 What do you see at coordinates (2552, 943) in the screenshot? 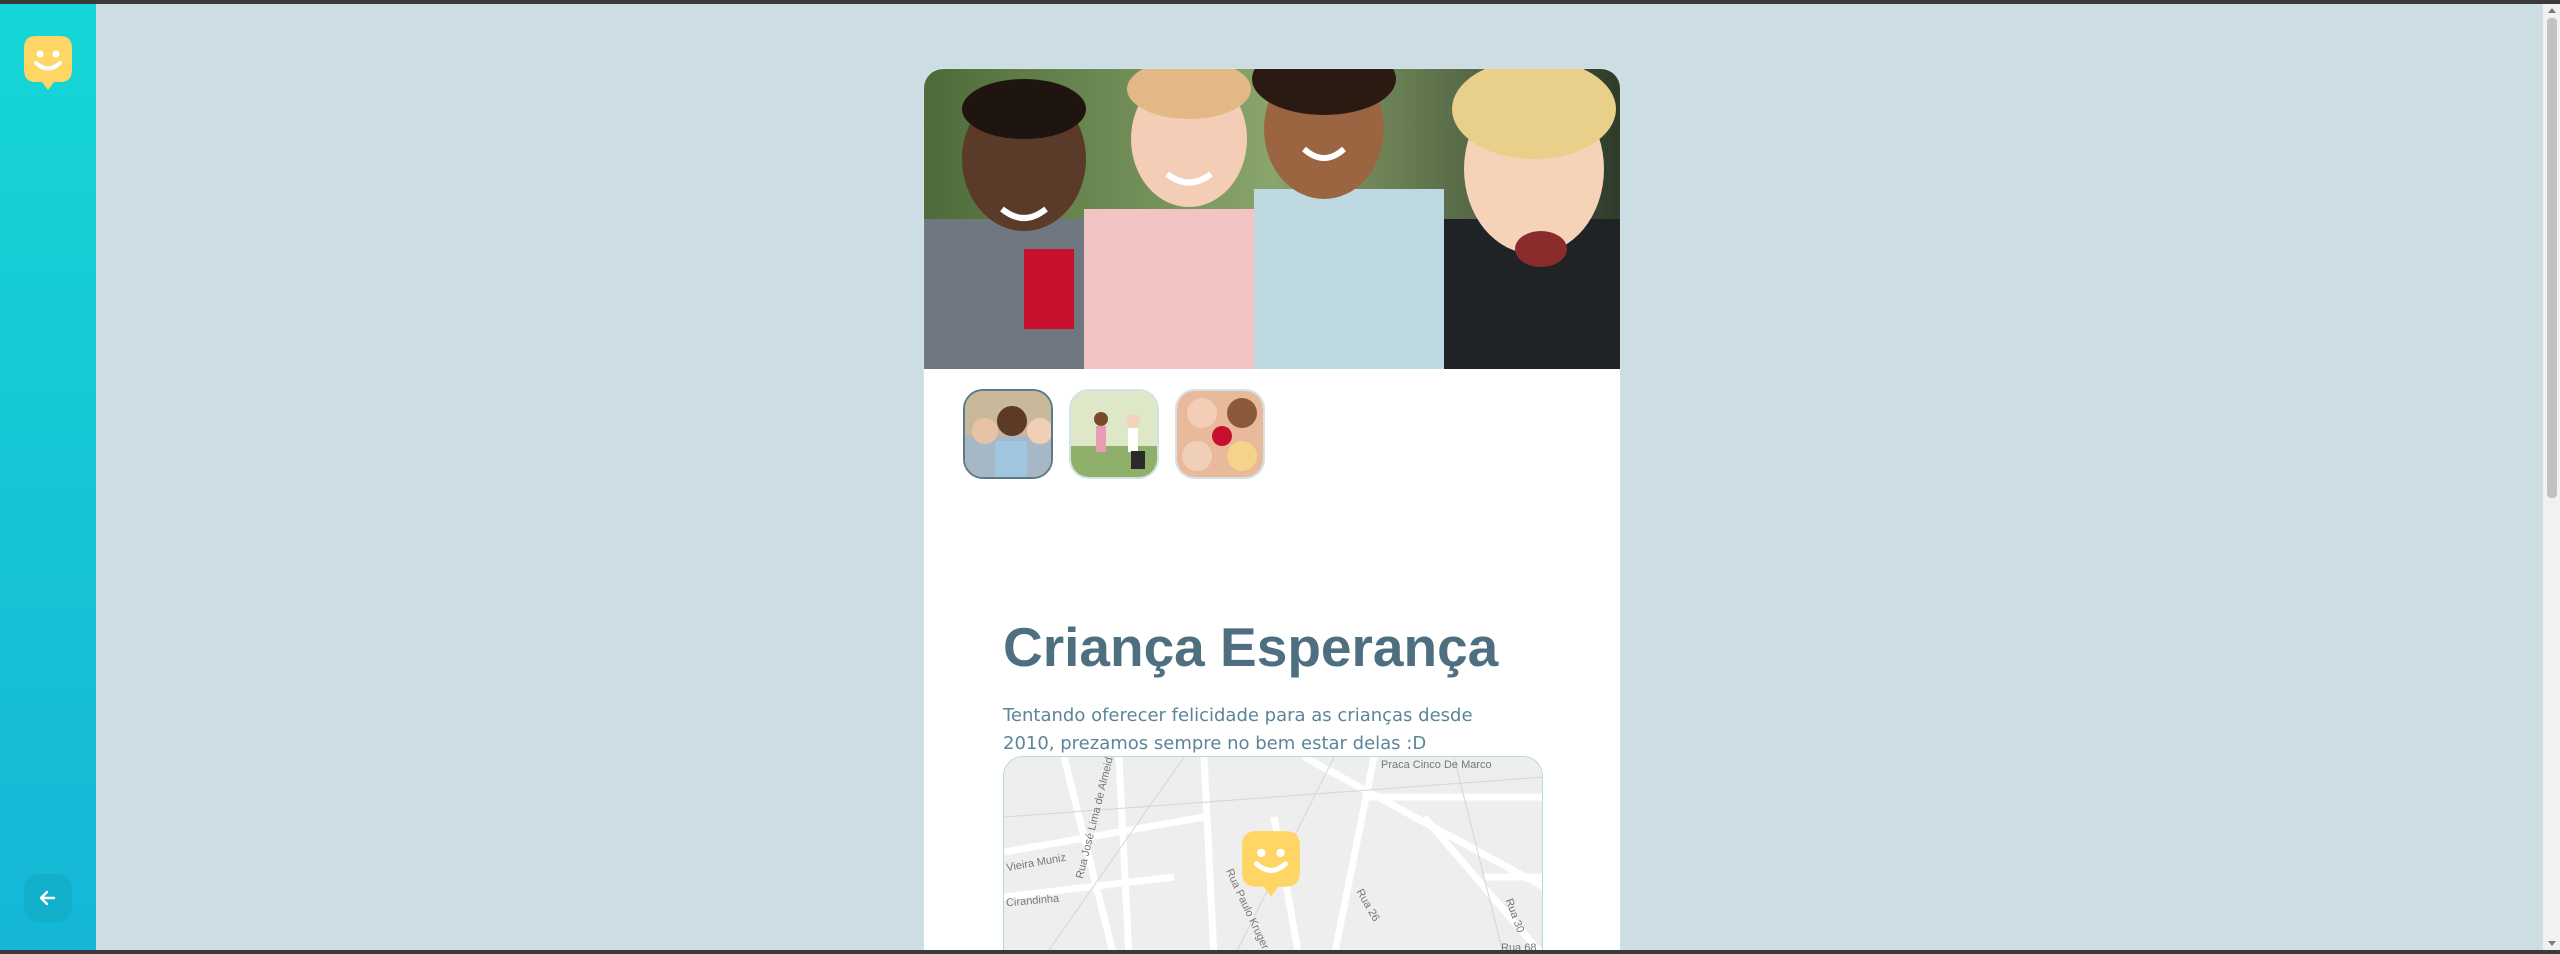
I see `scroll-down-arrow-icon` at bounding box center [2552, 943].